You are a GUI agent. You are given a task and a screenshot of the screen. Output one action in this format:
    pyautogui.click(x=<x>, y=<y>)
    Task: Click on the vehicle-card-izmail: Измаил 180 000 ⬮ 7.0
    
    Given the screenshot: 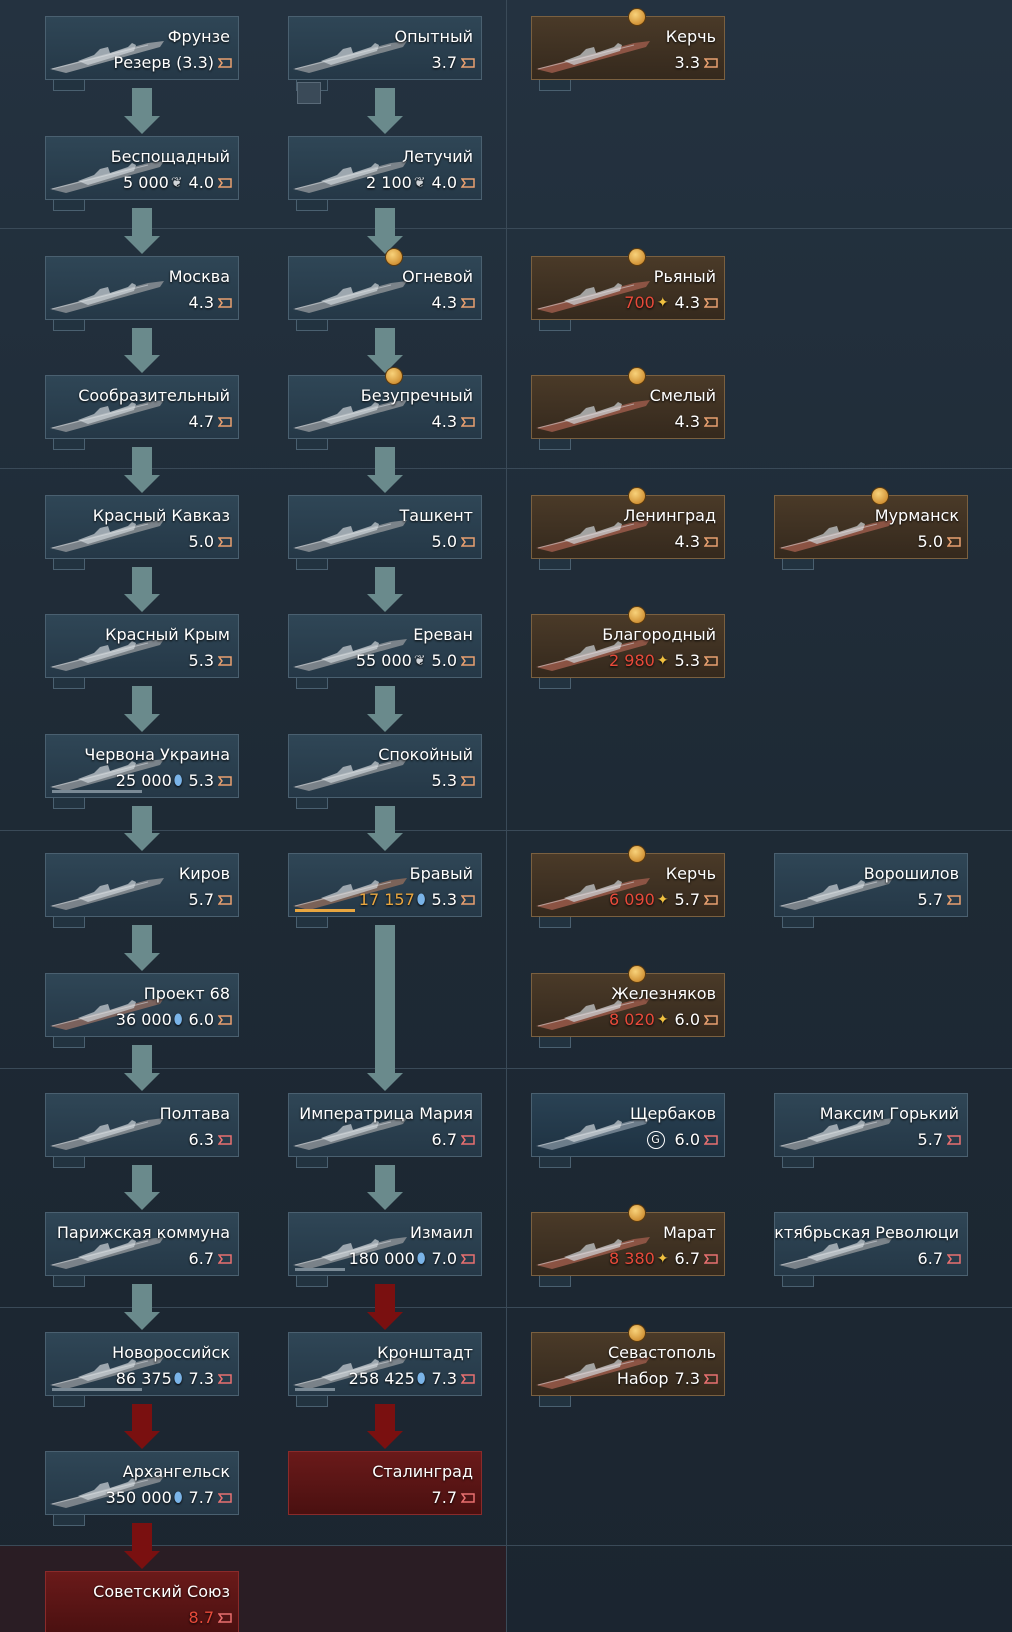 What is the action you would take?
    pyautogui.click(x=385, y=1244)
    